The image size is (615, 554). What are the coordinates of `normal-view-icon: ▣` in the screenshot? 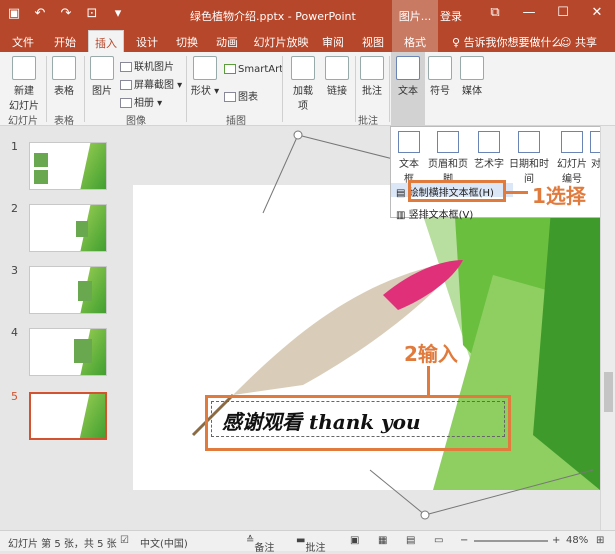 It's located at (354, 540).